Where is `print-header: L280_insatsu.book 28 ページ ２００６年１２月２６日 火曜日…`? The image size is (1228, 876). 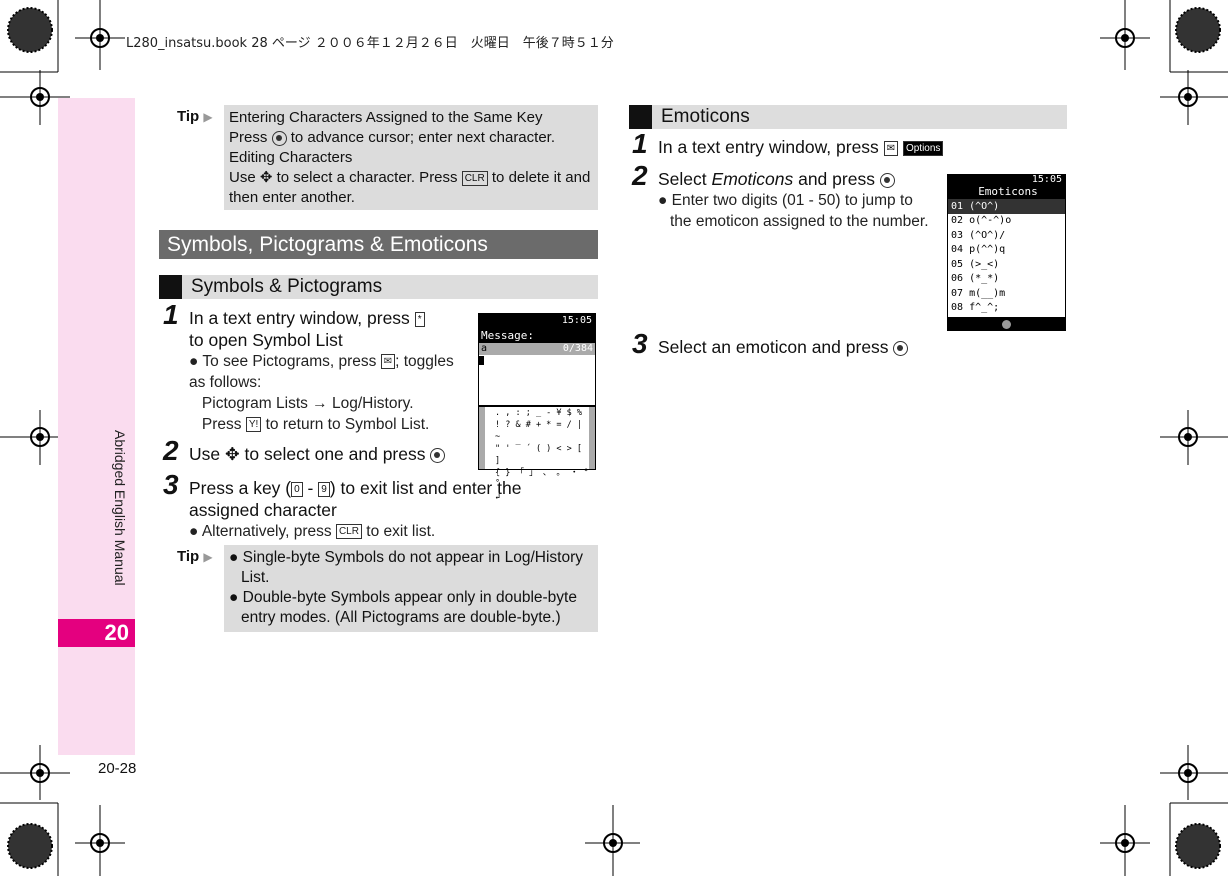 print-header: L280_insatsu.book 28 ページ ２００６年１２月２６日 火曜日… is located at coordinates (370, 43).